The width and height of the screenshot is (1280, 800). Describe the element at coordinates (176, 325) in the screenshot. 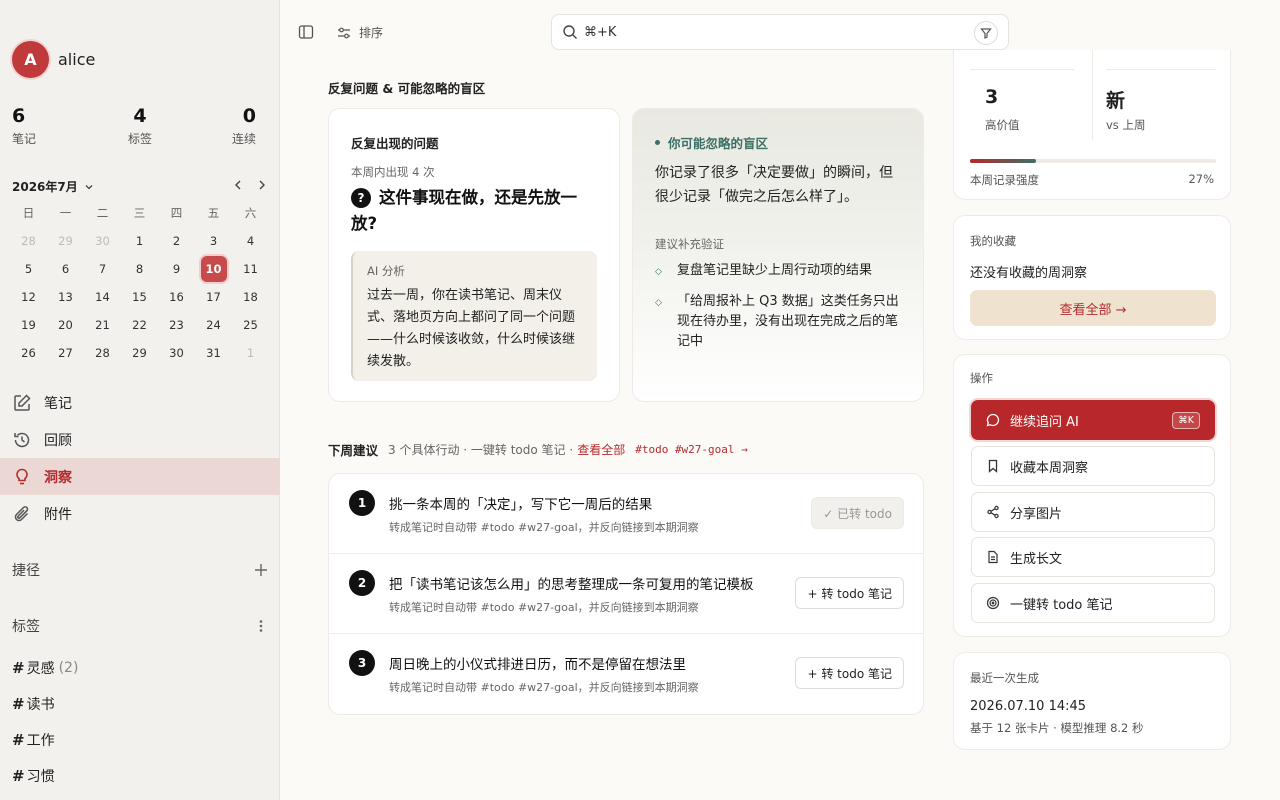

I see `calendar-day: 23` at that location.